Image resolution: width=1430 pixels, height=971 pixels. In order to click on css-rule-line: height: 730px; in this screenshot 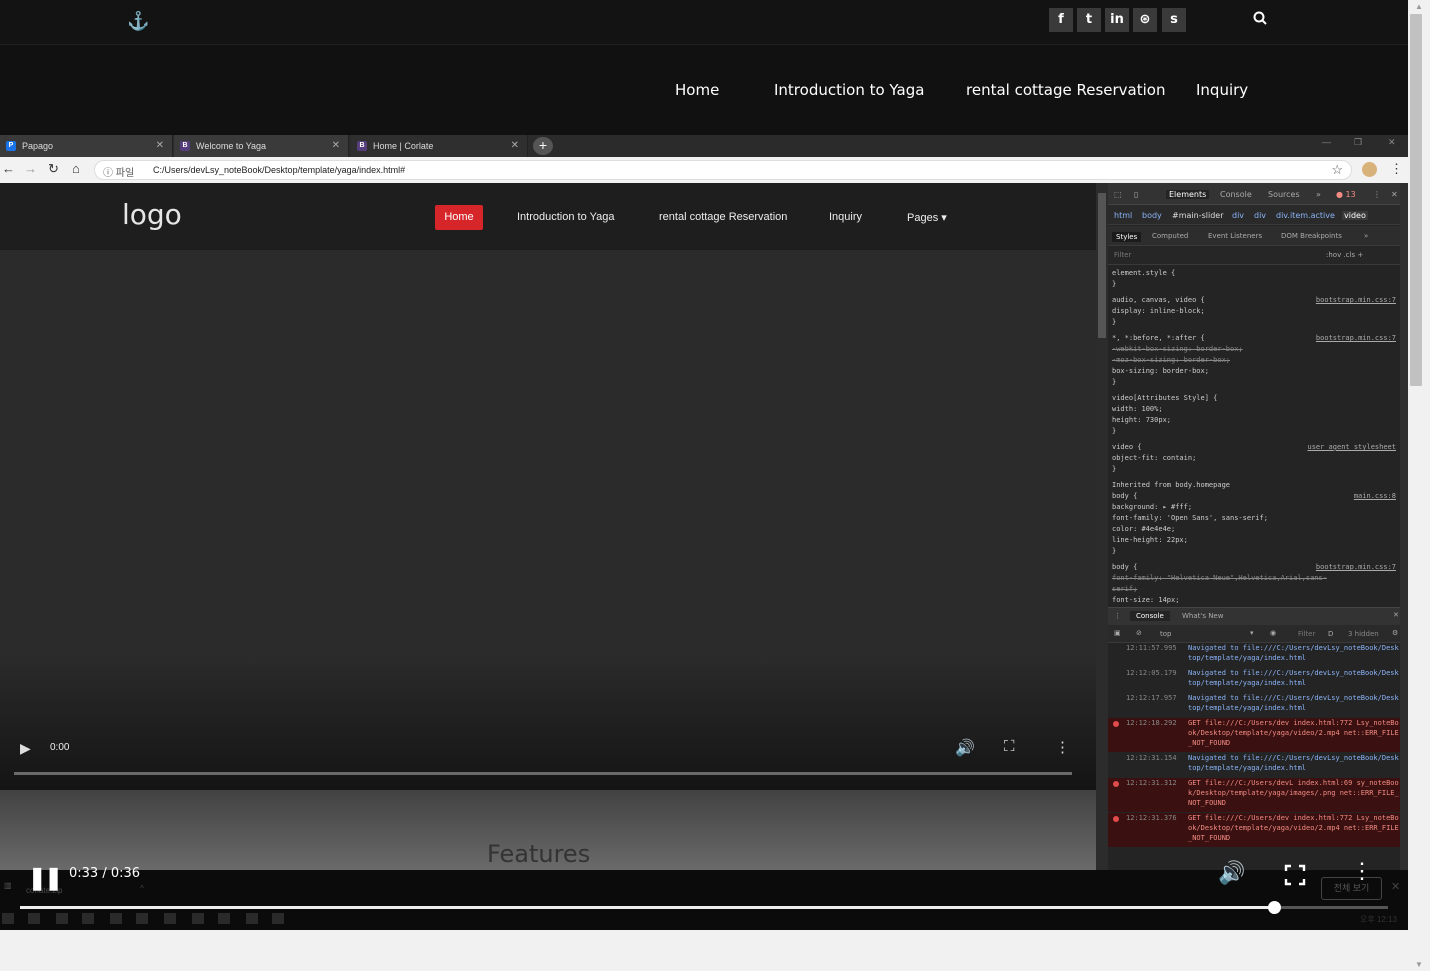, I will do `click(1141, 420)`.